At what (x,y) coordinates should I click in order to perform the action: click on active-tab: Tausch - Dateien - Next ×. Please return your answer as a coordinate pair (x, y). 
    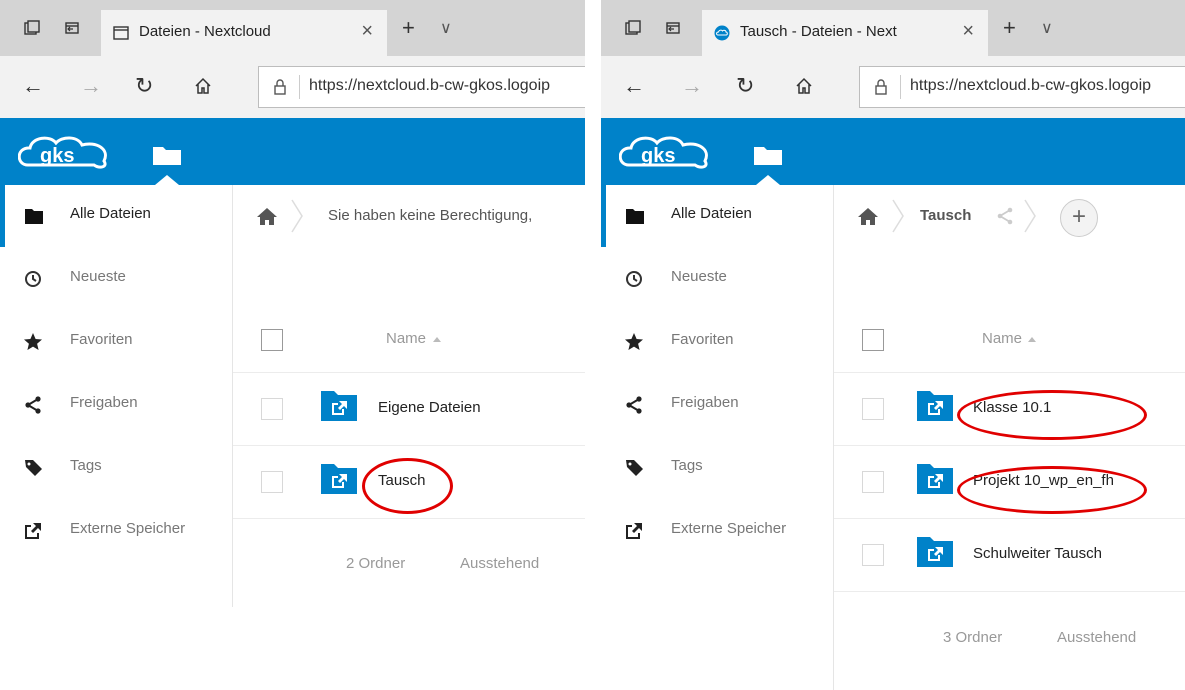
    Looking at the image, I should click on (845, 33).